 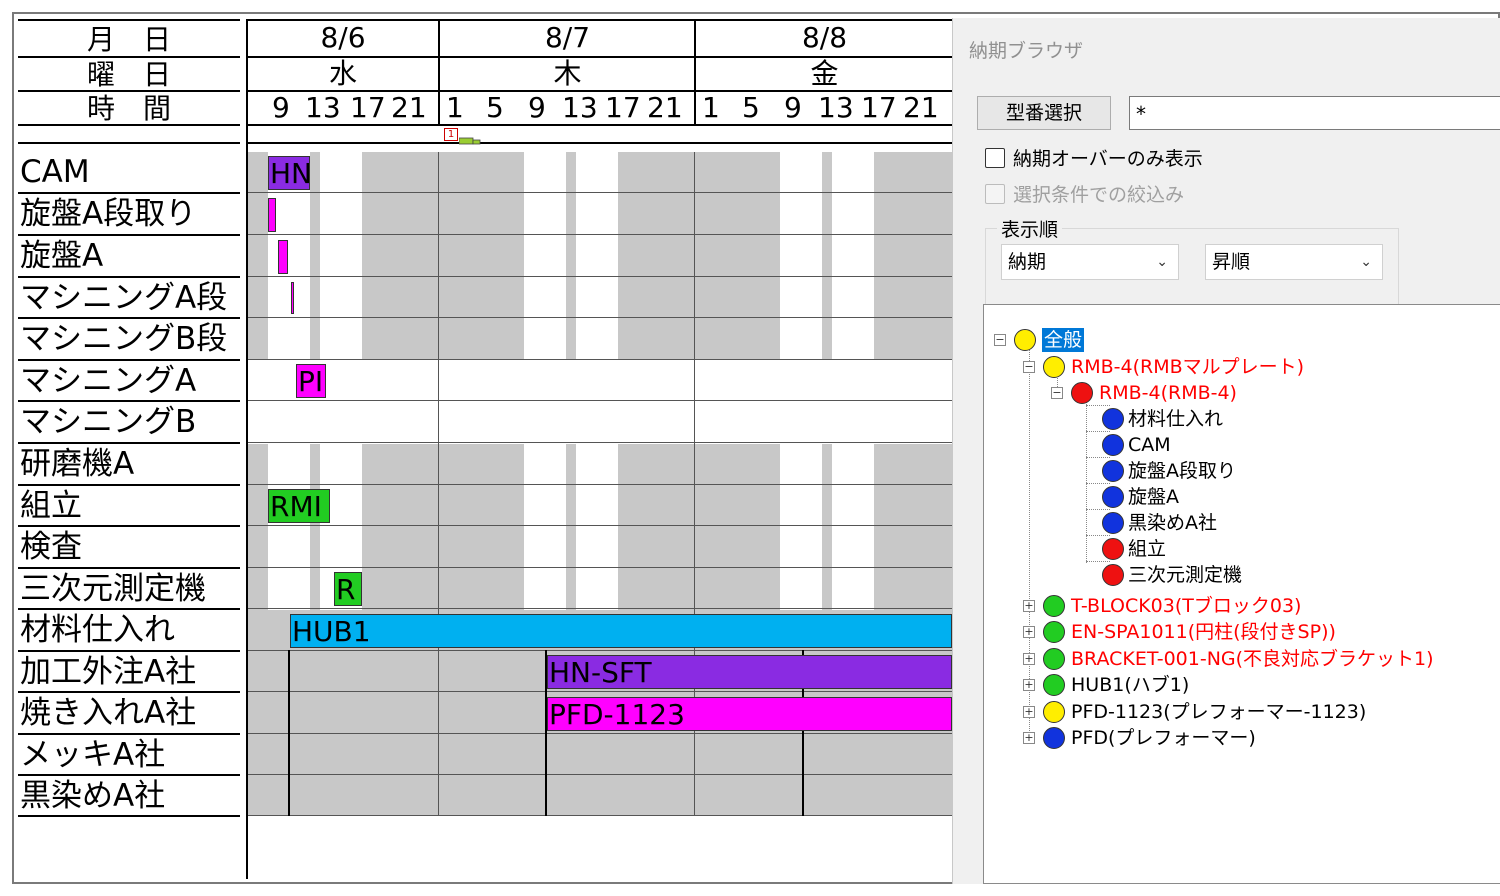 What do you see at coordinates (1252, 659) in the screenshot?
I see `tree-node: BRACKET-001-NG(不良対応ブラケット1)` at bounding box center [1252, 659].